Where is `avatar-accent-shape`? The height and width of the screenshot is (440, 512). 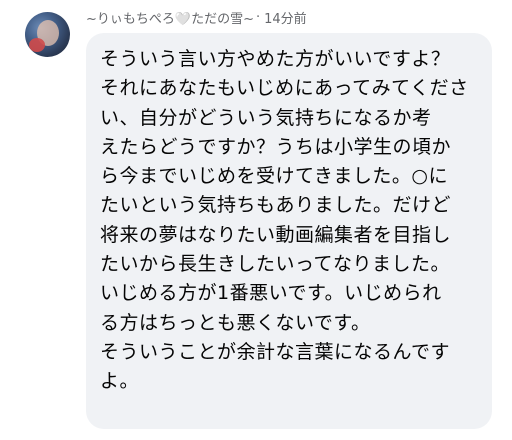
avatar-accent-shape is located at coordinates (37, 45).